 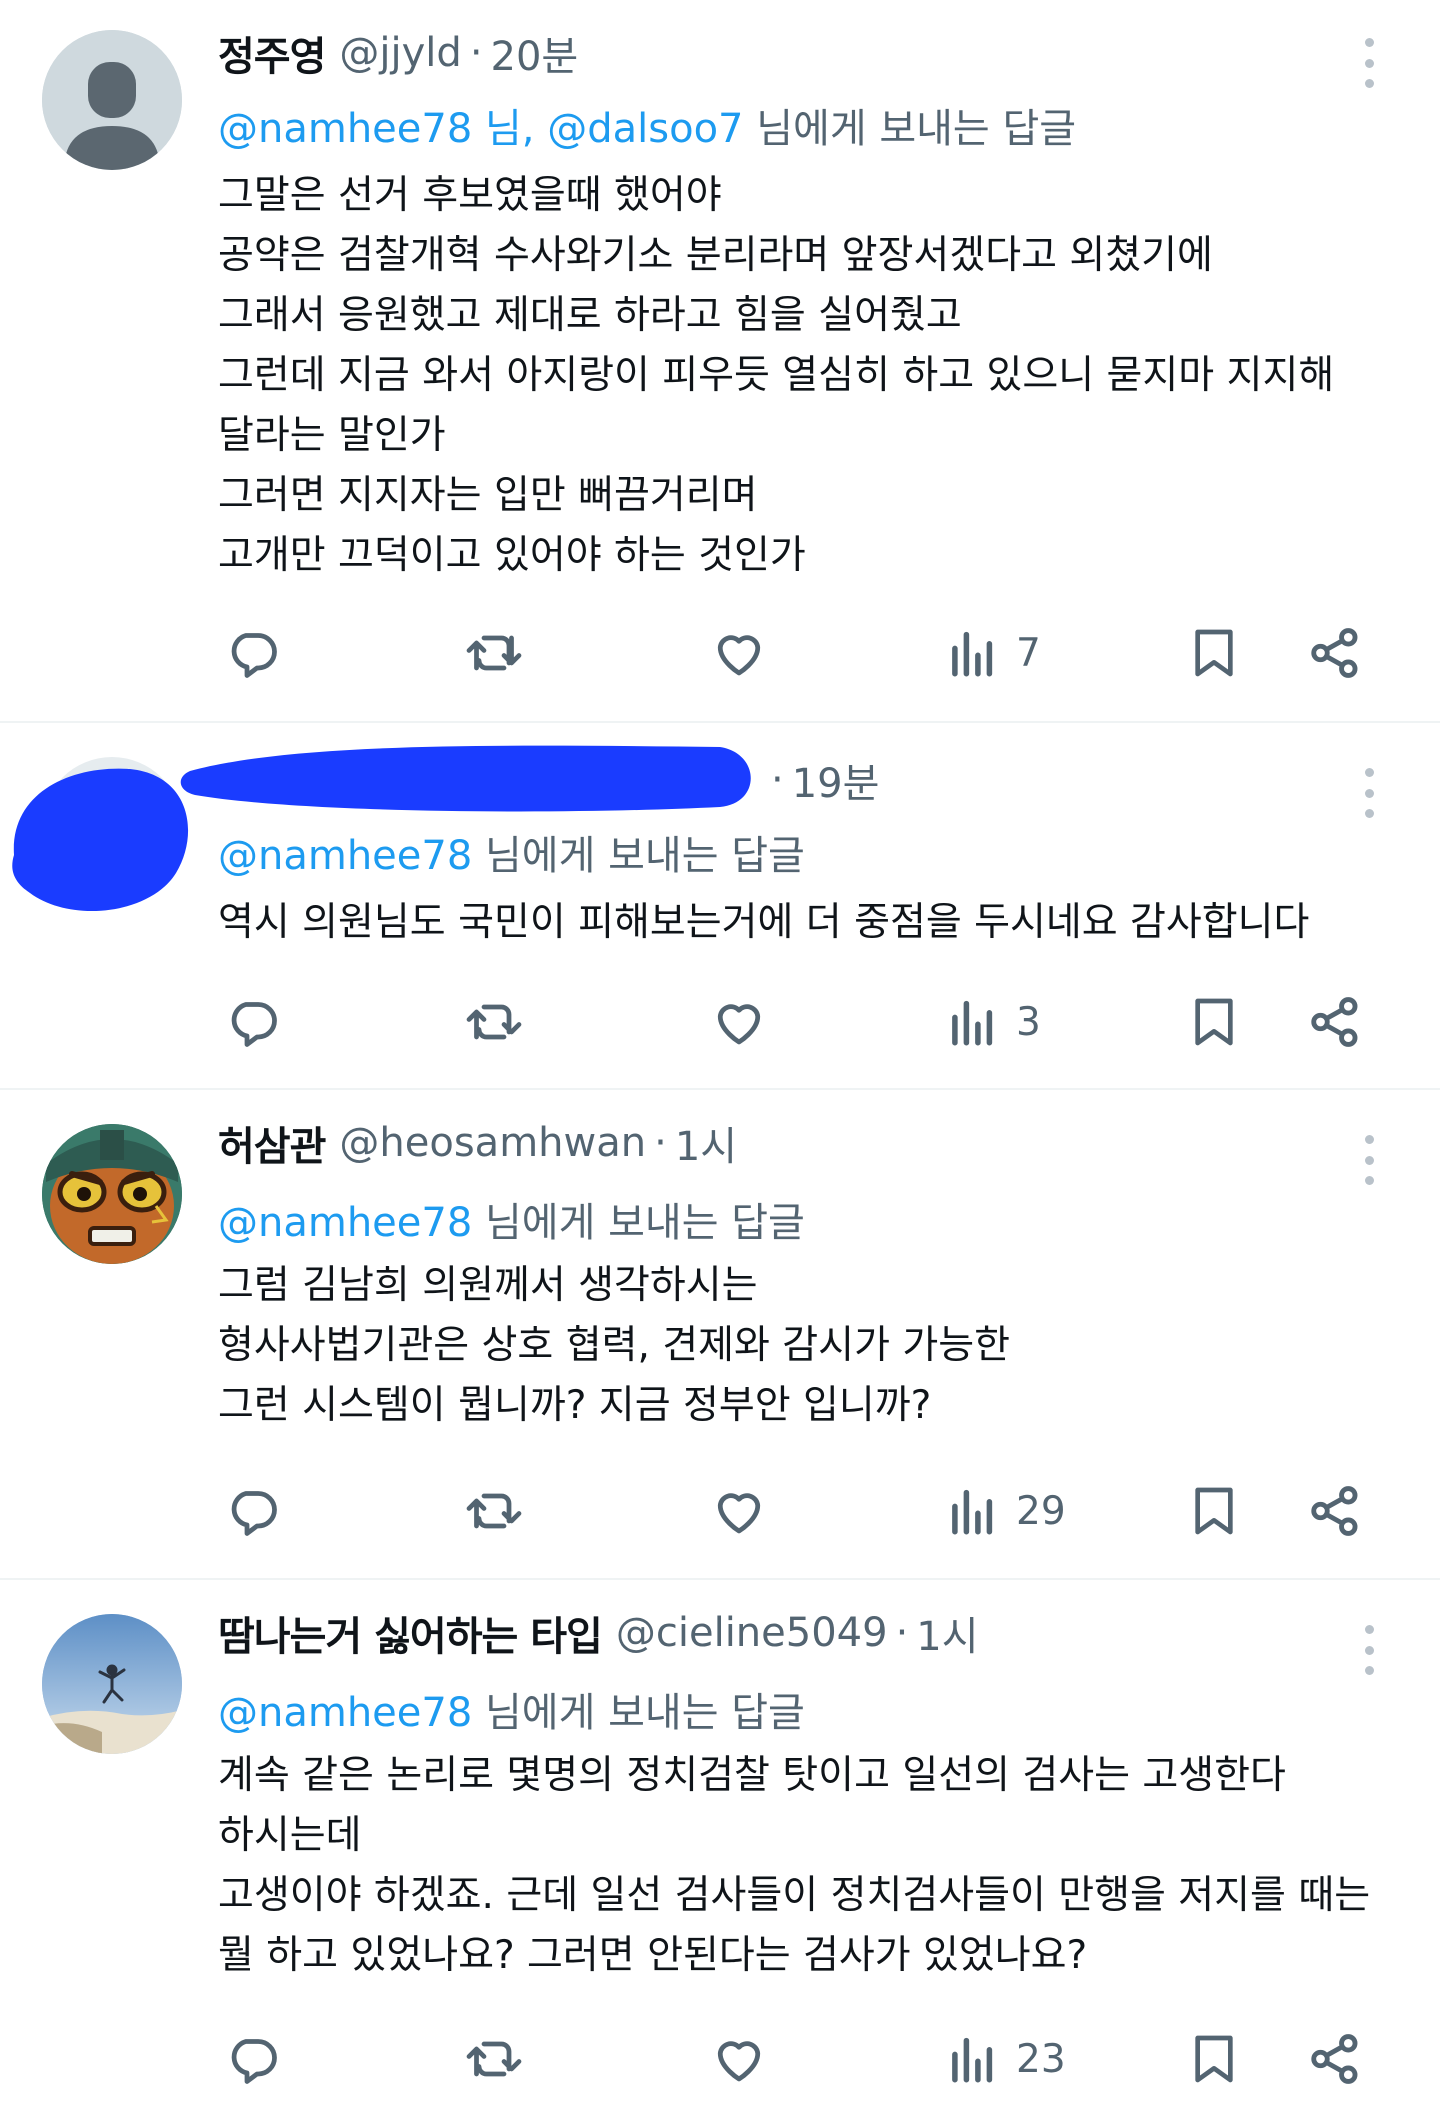 I want to click on share-icon, so click(x=1334, y=2059).